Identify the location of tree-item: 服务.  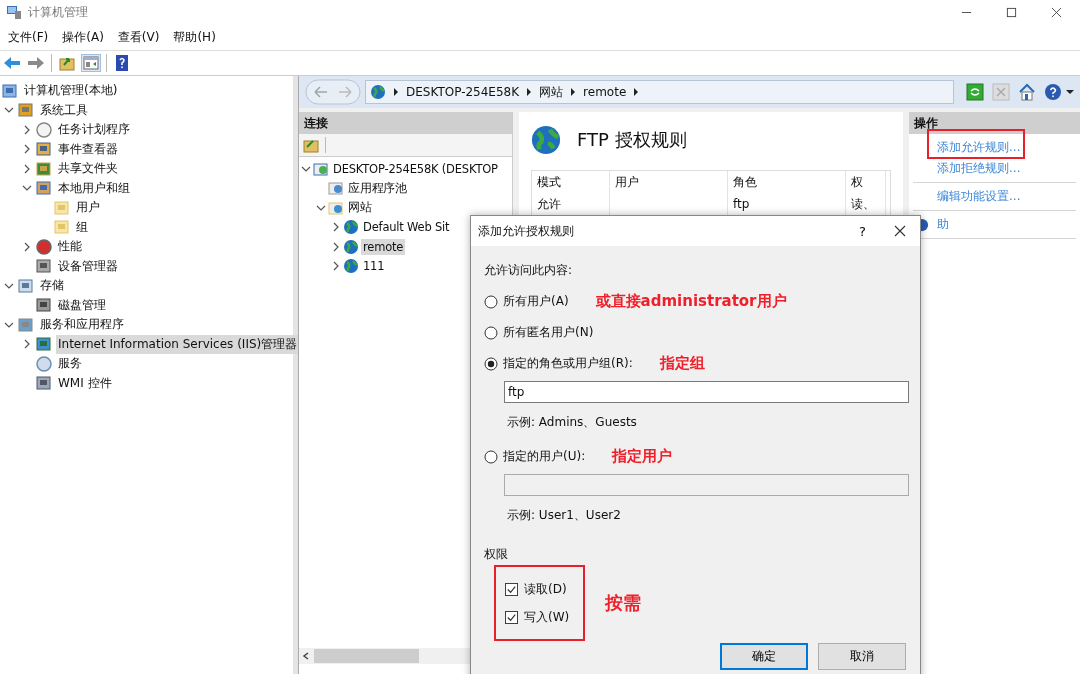
(70, 364).